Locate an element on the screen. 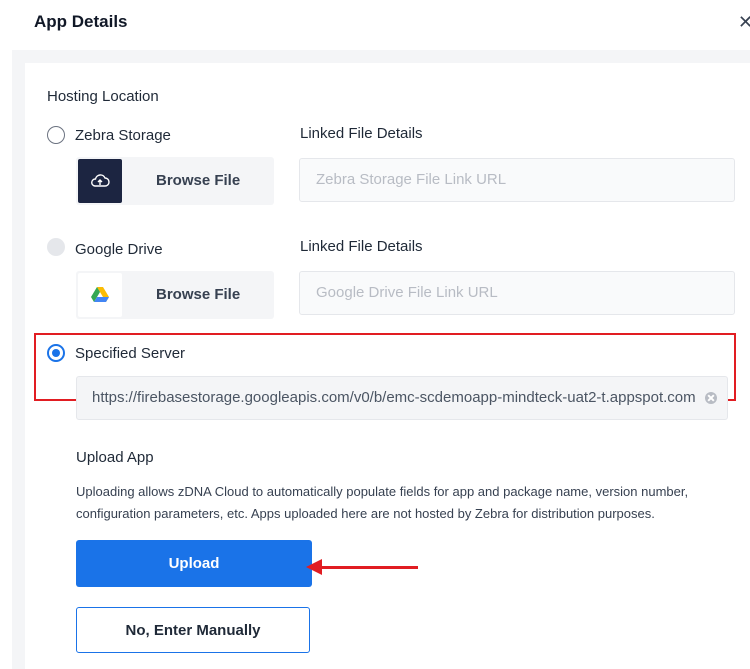 This screenshot has height=669, width=750. dialog-title: App Details is located at coordinates (81, 21).